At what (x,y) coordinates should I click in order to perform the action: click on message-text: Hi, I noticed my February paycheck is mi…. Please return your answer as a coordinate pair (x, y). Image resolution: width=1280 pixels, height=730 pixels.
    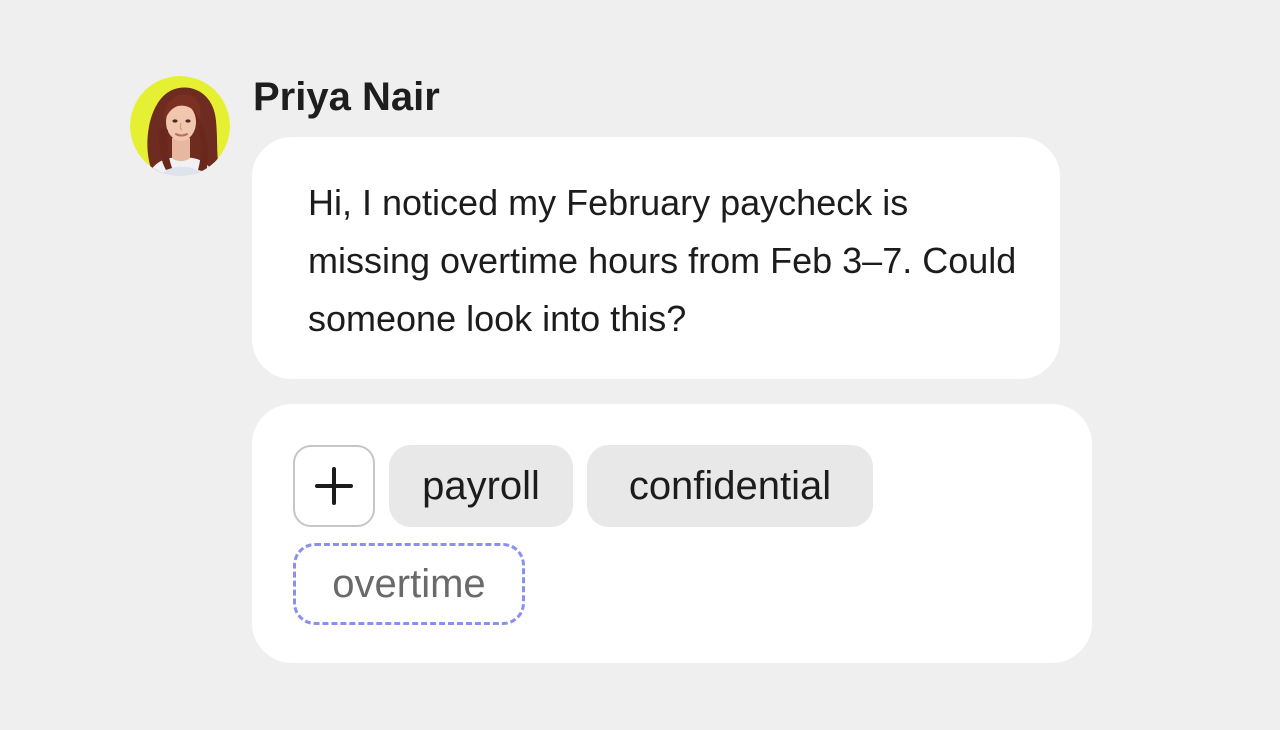
    Looking at the image, I should click on (662, 260).